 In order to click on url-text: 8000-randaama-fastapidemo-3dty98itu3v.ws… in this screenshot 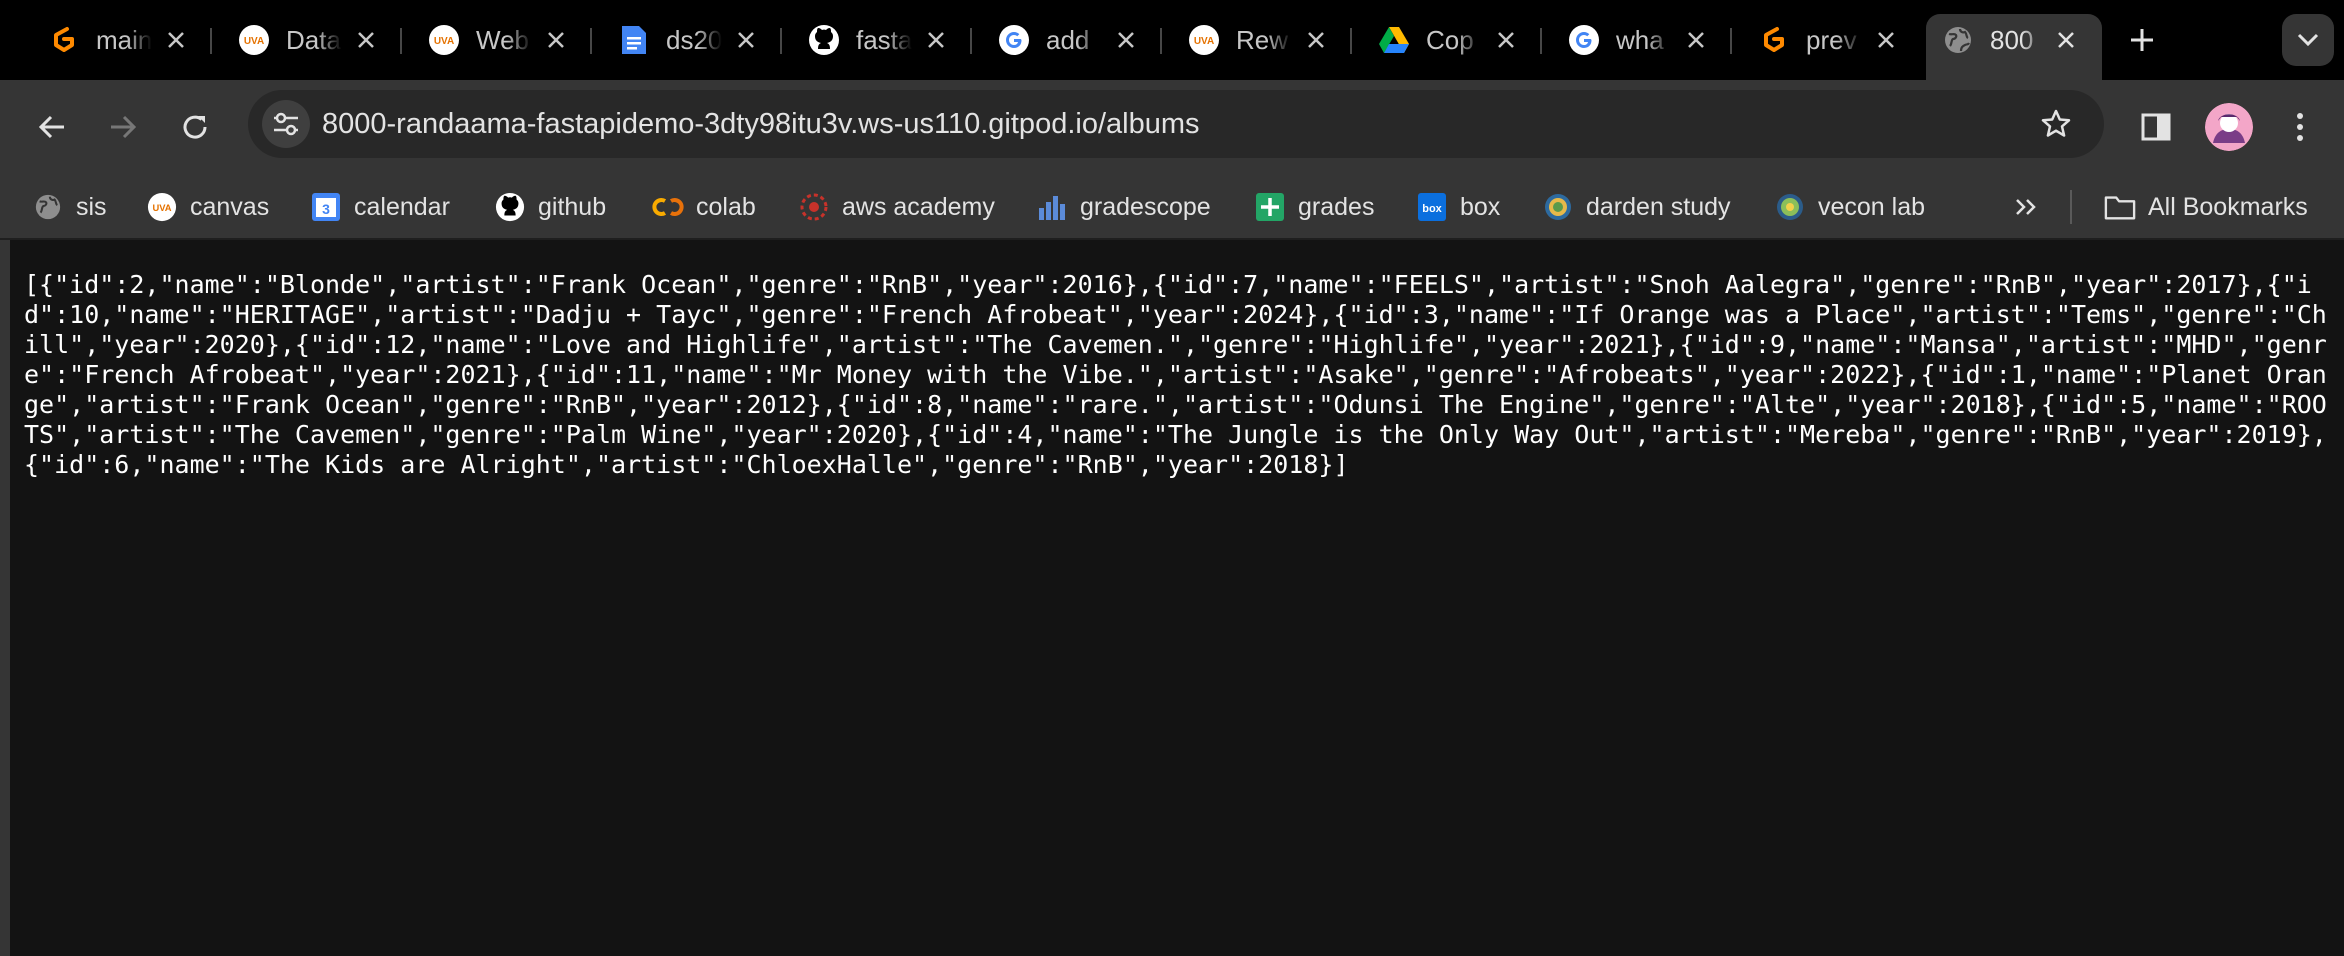, I will do `click(761, 124)`.